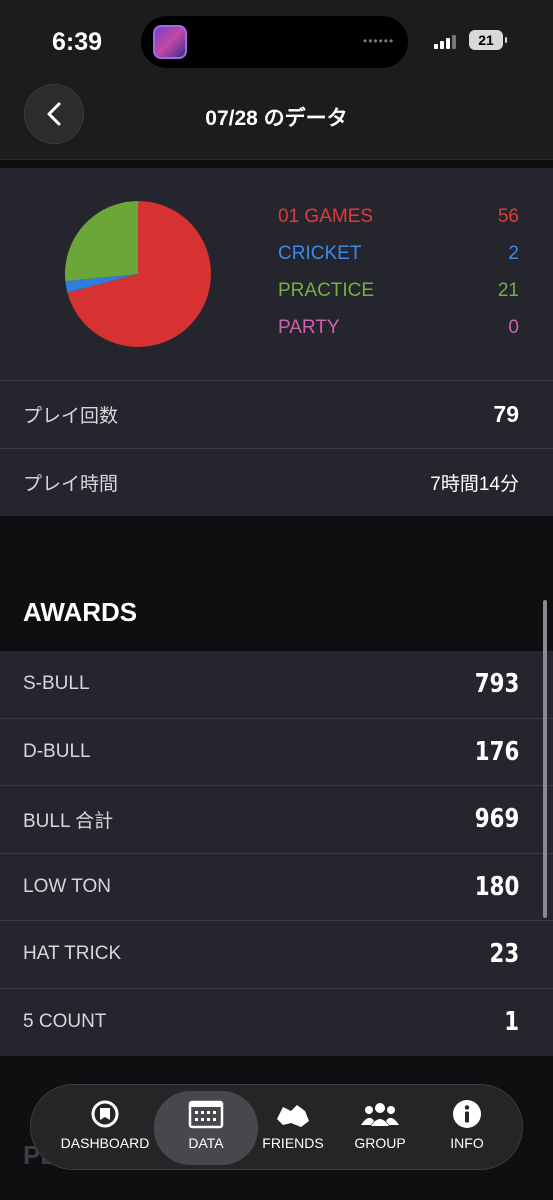 Image resolution: width=553 pixels, height=1200 pixels. What do you see at coordinates (65, 1022) in the screenshot?
I see `award-label: 5 COUNT` at bounding box center [65, 1022].